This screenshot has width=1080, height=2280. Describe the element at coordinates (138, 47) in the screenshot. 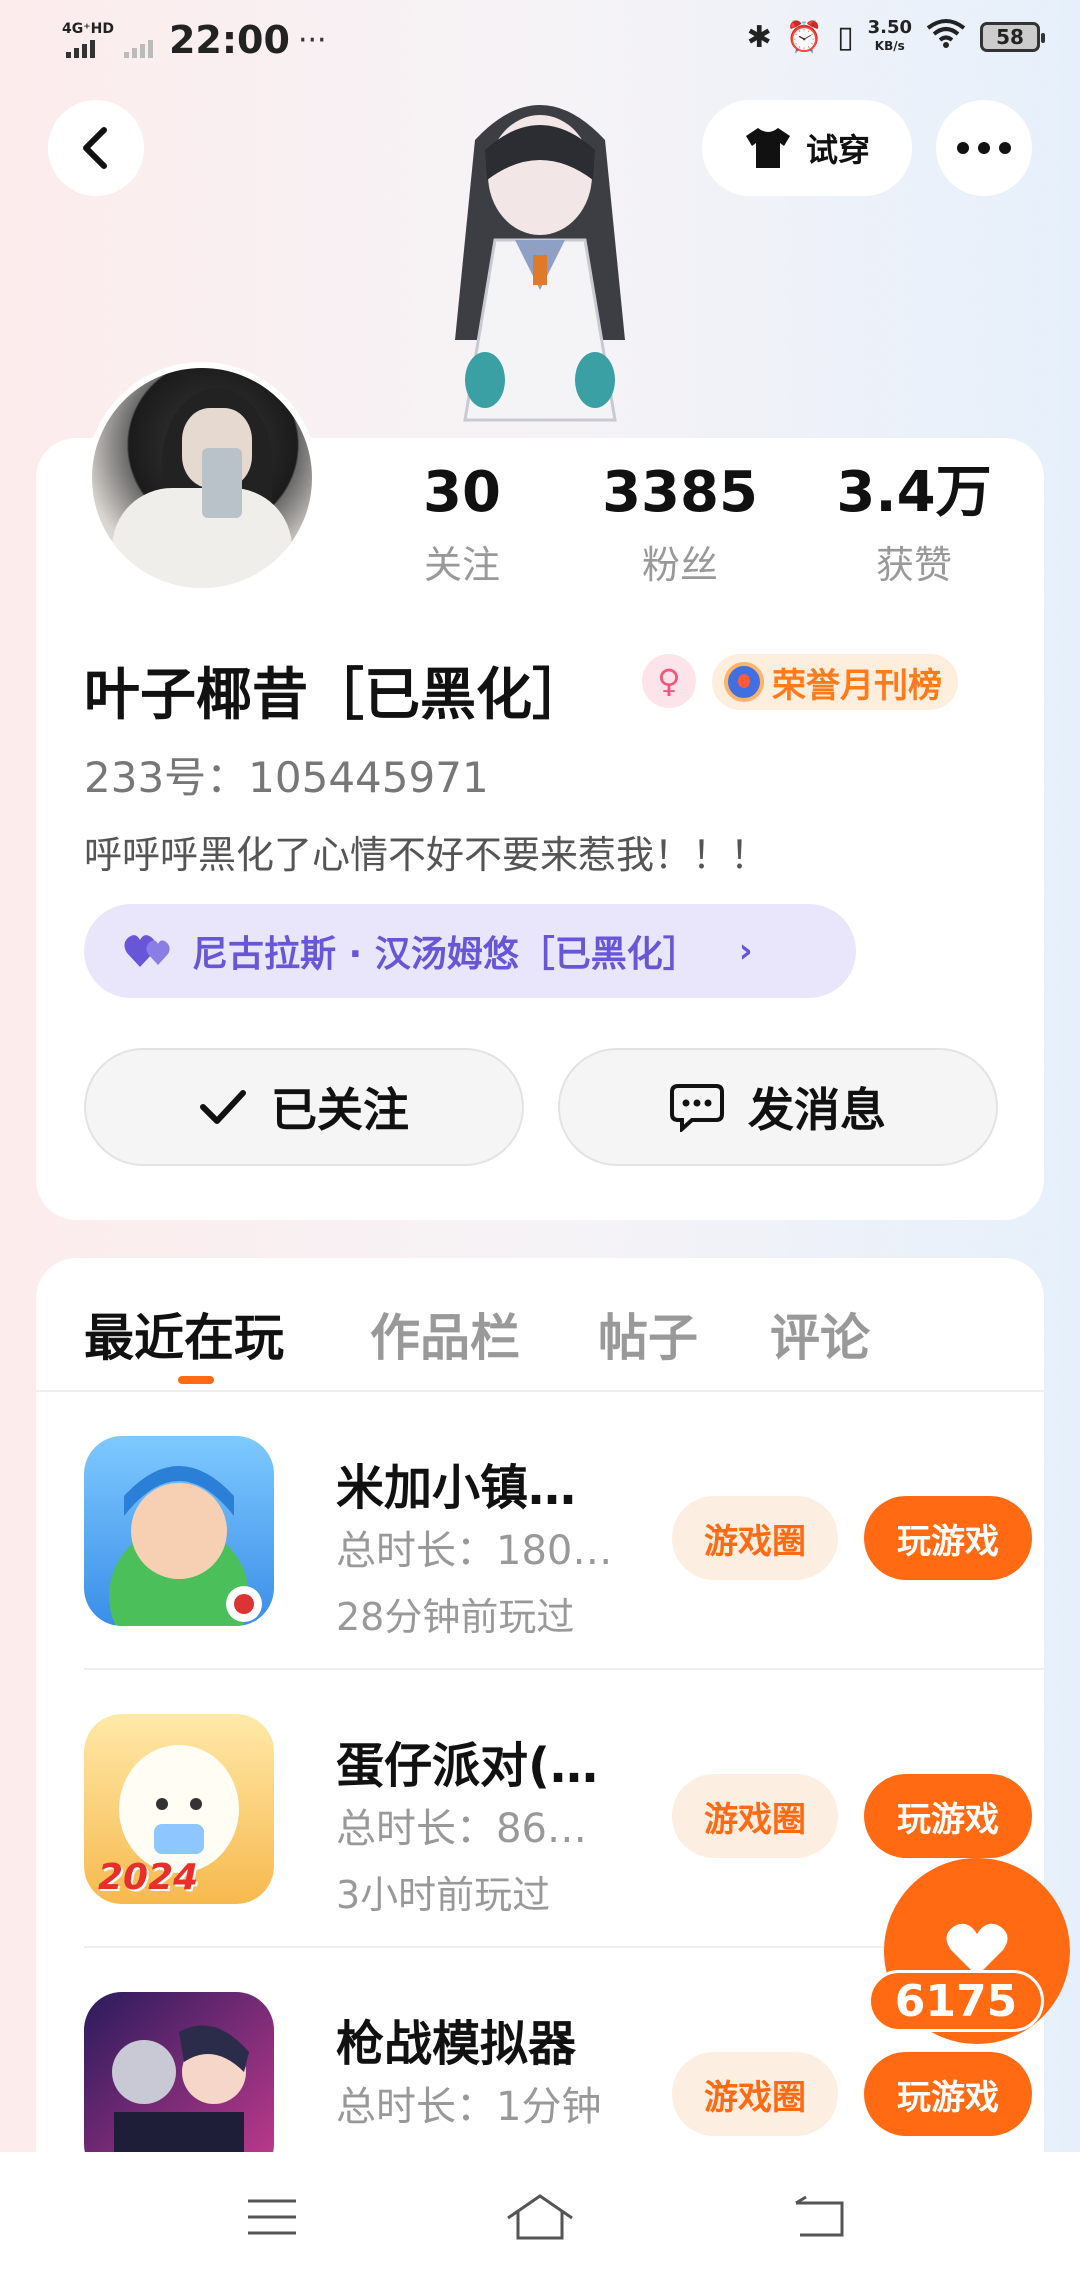

I see `signal-2-icon` at that location.